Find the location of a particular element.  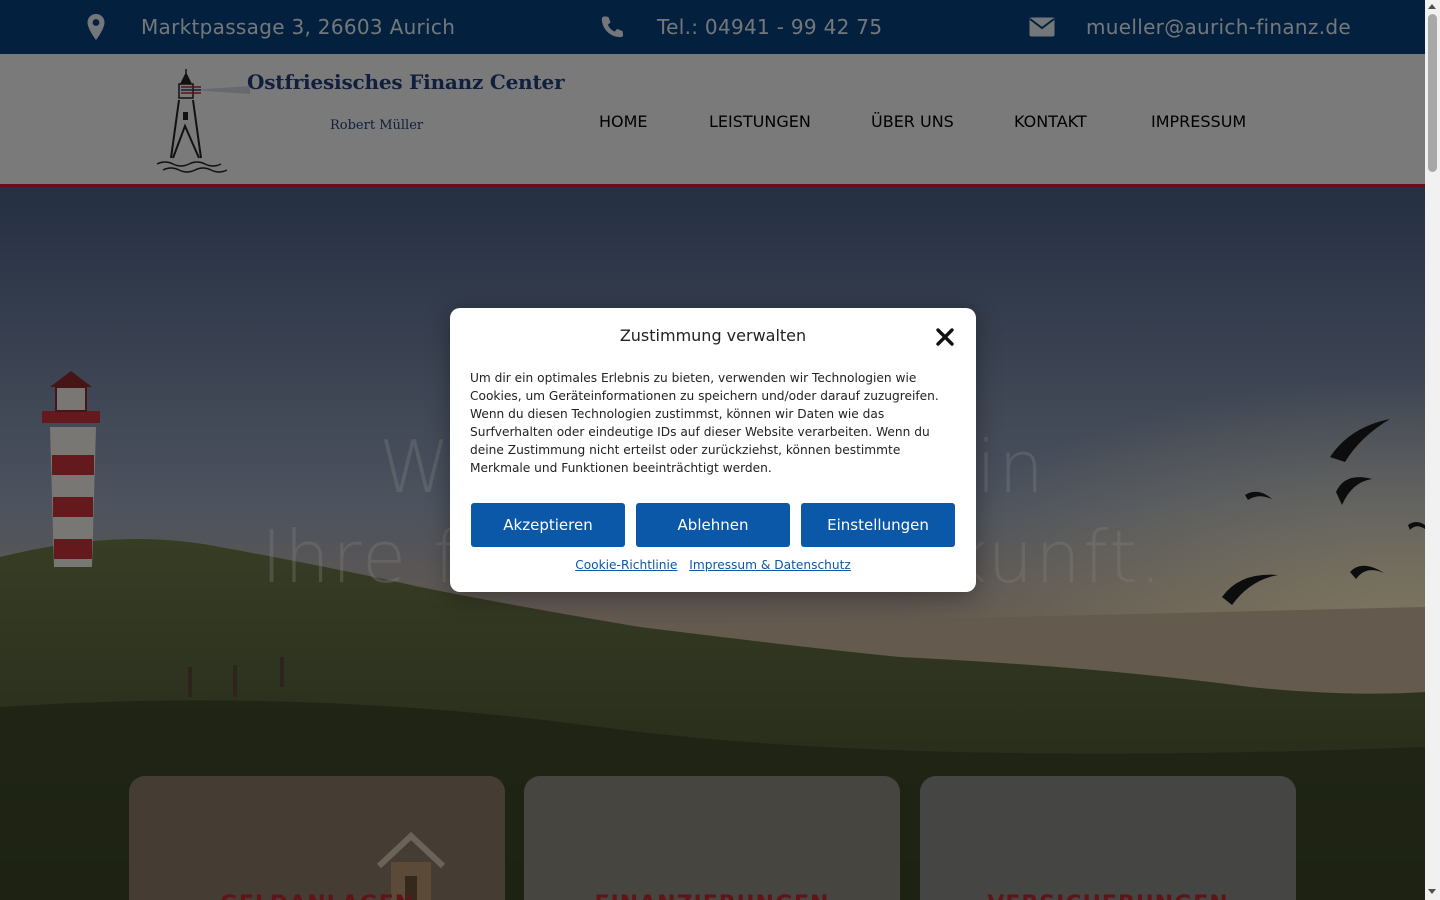

accept-button: Akzeptieren is located at coordinates (548, 525).